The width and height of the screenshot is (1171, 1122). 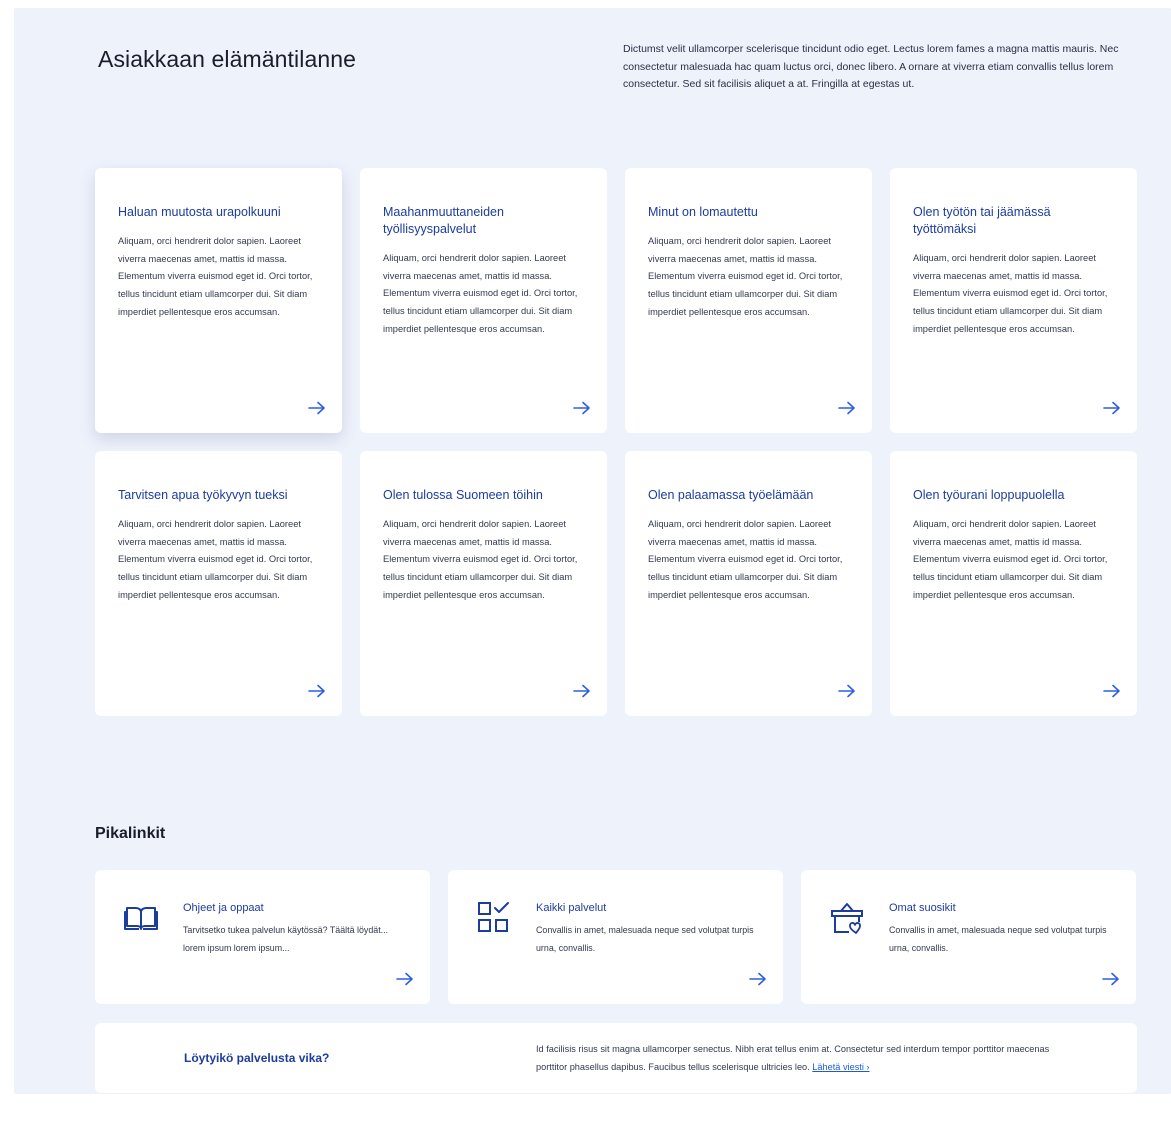 What do you see at coordinates (989, 495) in the screenshot?
I see `card-title: Olen työurani loppupuolella` at bounding box center [989, 495].